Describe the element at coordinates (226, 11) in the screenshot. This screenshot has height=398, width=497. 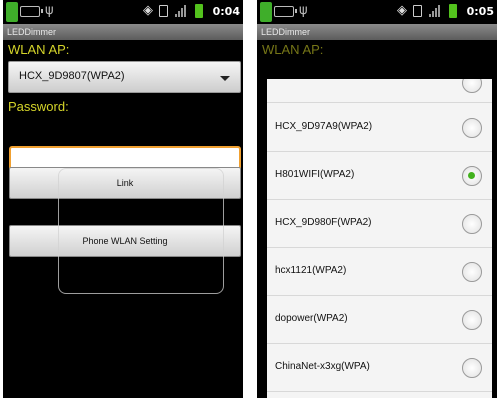
I see `clock: 0:04` at that location.